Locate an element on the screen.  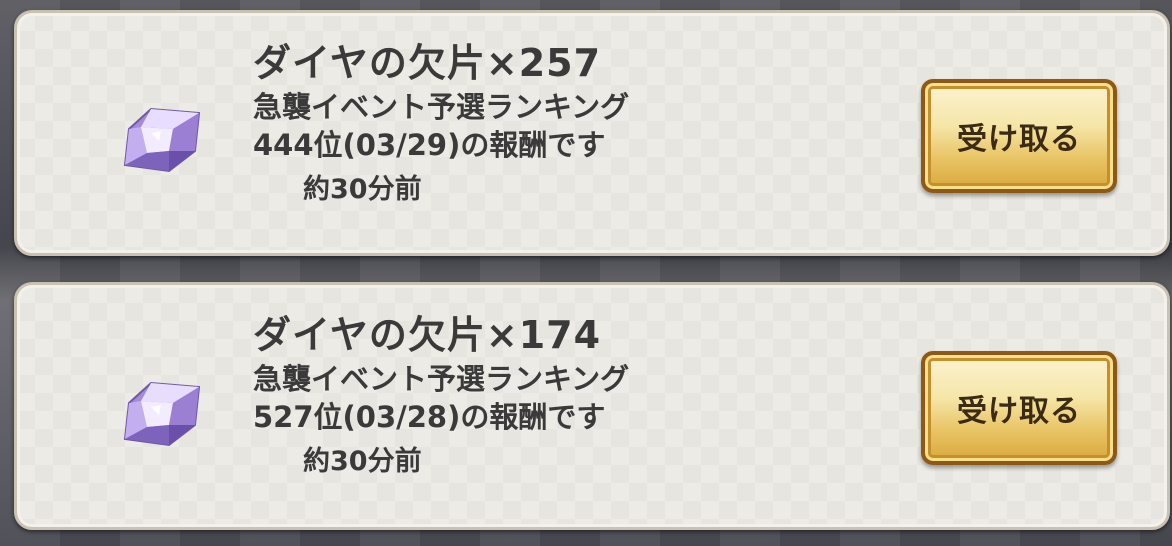
reward-item-title: ダイヤの欠片×257 is located at coordinates (427, 63).